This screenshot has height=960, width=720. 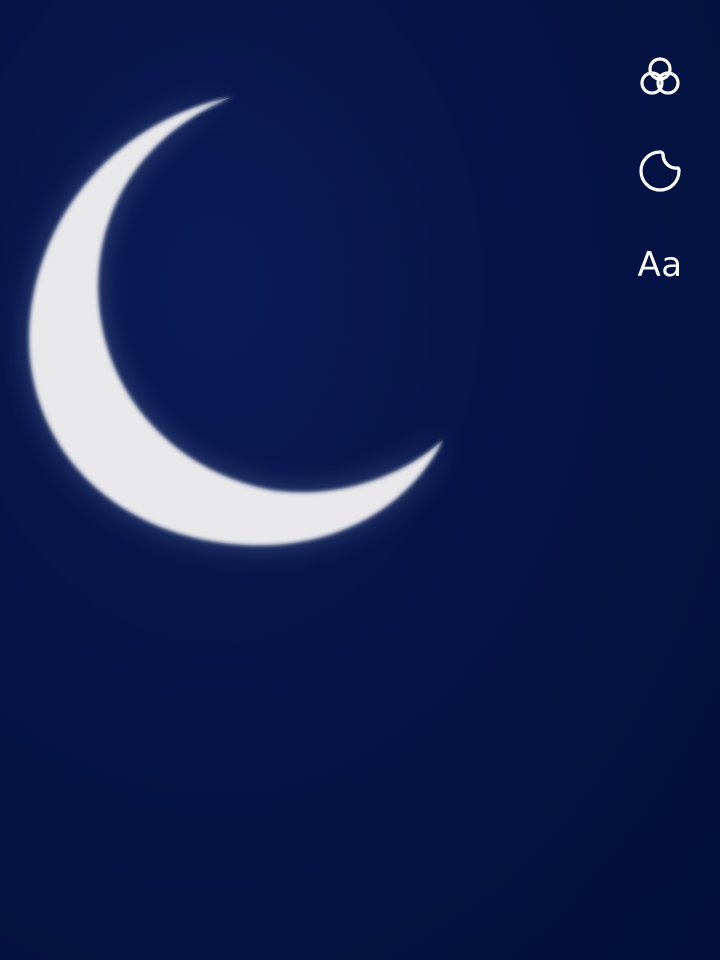 I want to click on text-tool-icon: Aa, so click(x=660, y=265).